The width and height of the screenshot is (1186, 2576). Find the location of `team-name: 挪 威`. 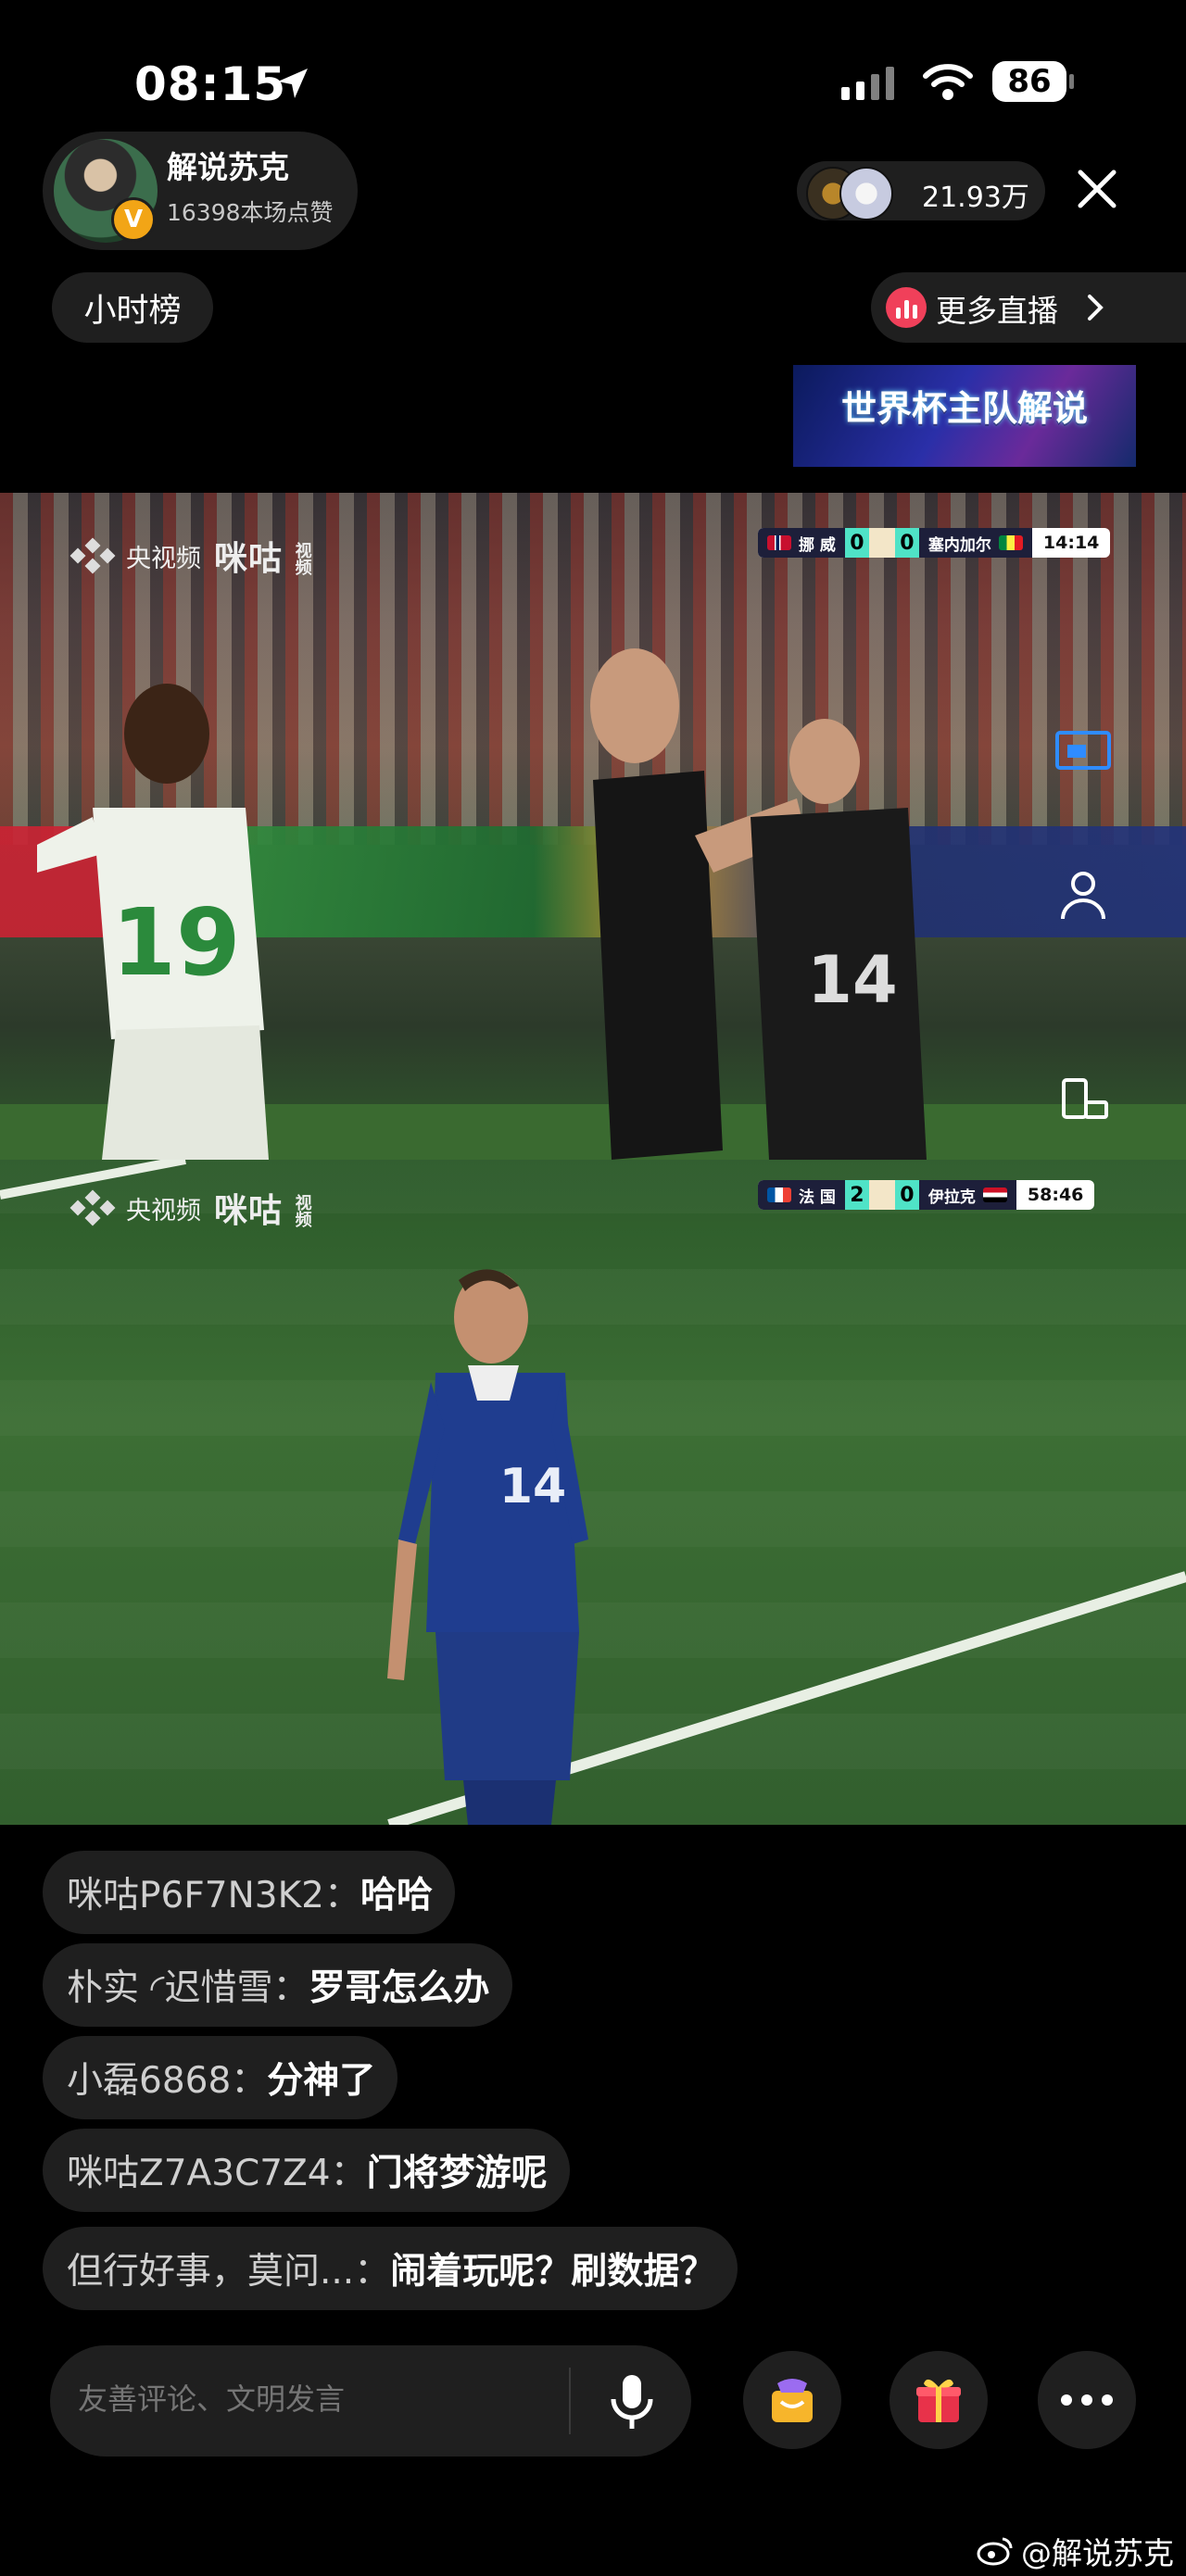

team-name: 挪 威 is located at coordinates (817, 545).